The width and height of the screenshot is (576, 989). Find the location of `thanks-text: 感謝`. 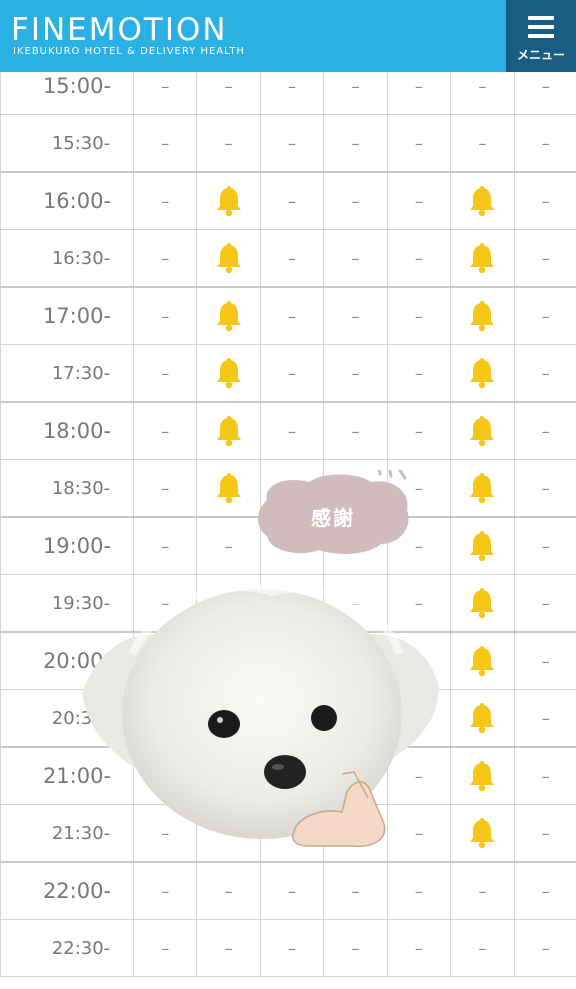

thanks-text: 感謝 is located at coordinates (333, 518).